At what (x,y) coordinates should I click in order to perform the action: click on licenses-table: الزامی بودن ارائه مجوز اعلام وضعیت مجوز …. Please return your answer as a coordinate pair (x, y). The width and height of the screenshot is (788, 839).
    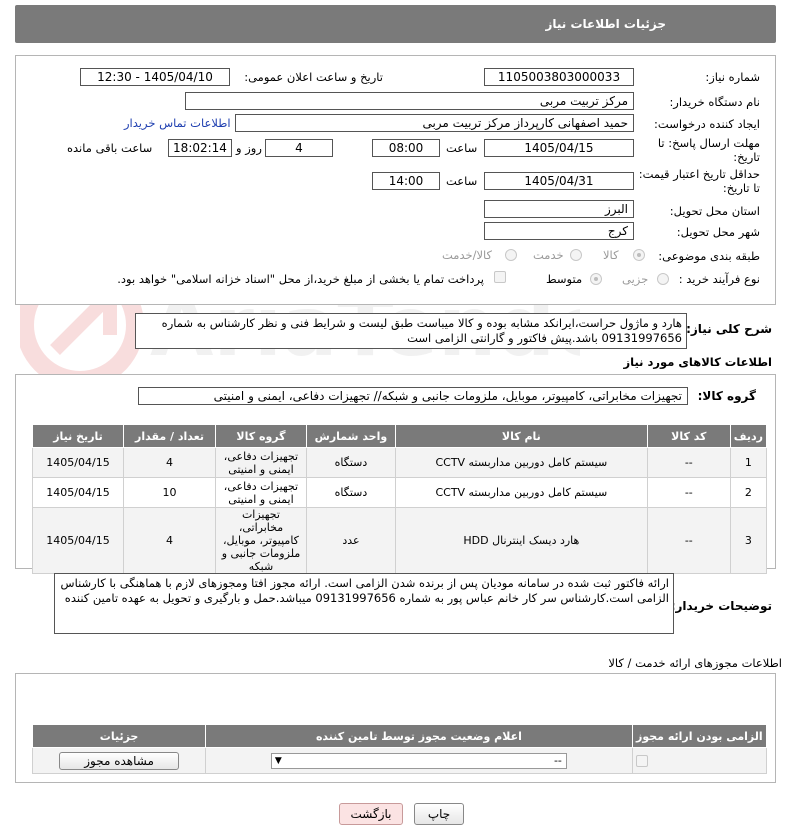
    Looking at the image, I should click on (399, 749).